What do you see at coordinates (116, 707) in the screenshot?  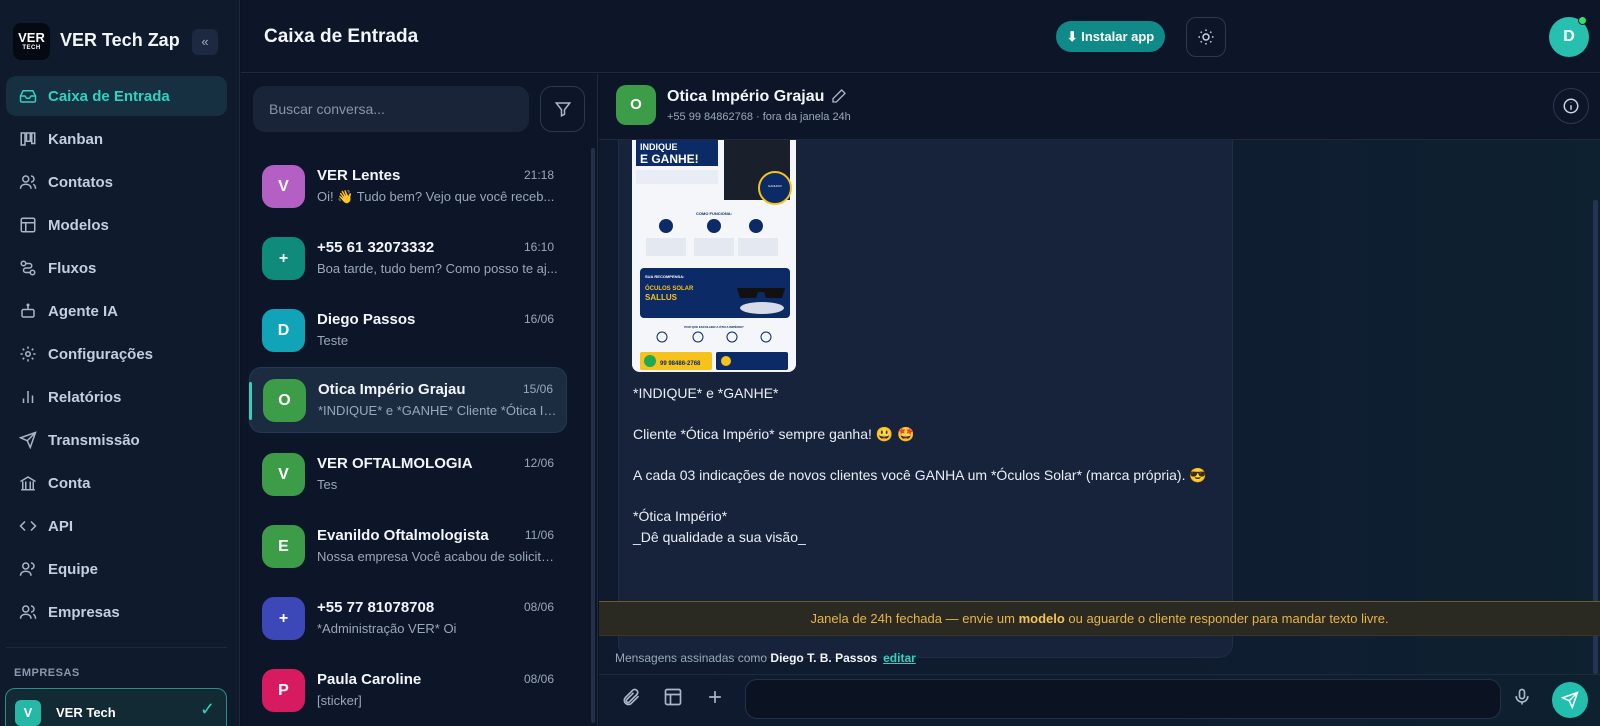 I see `company-card: V VER Tech ✓` at bounding box center [116, 707].